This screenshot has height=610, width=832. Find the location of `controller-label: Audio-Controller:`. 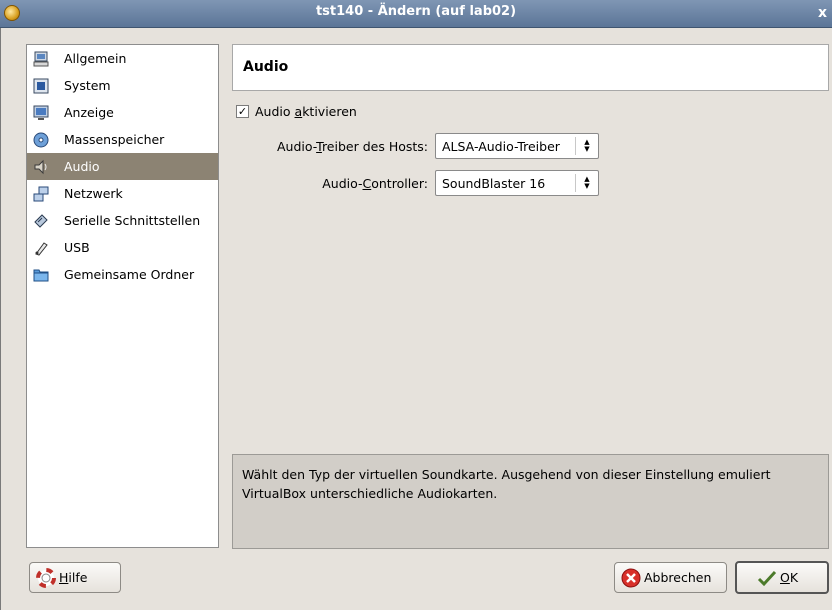

controller-label: Audio-Controller: is located at coordinates (375, 183).